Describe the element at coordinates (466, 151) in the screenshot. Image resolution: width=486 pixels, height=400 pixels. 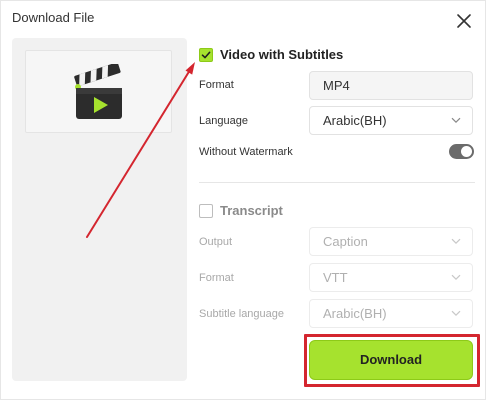
I see `toggle-knob` at that location.